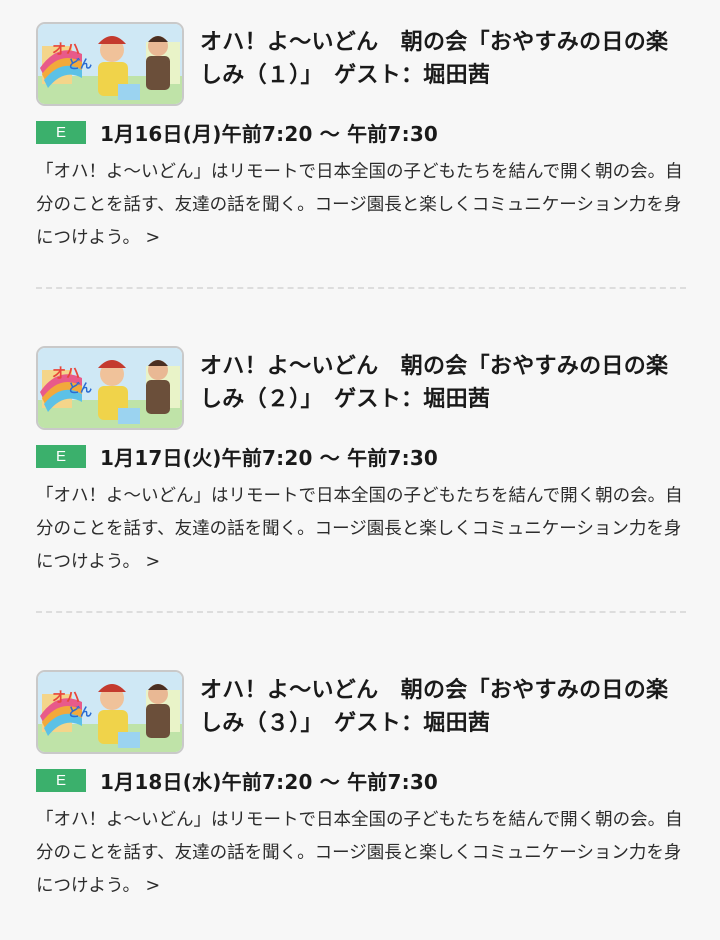 Image resolution: width=720 pixels, height=940 pixels. What do you see at coordinates (445, 707) in the screenshot?
I see `program-title: オハ！よ〜いどん 朝の会「おやすみの日の楽しみ（３）」 ゲスト：堀田茜` at bounding box center [445, 707].